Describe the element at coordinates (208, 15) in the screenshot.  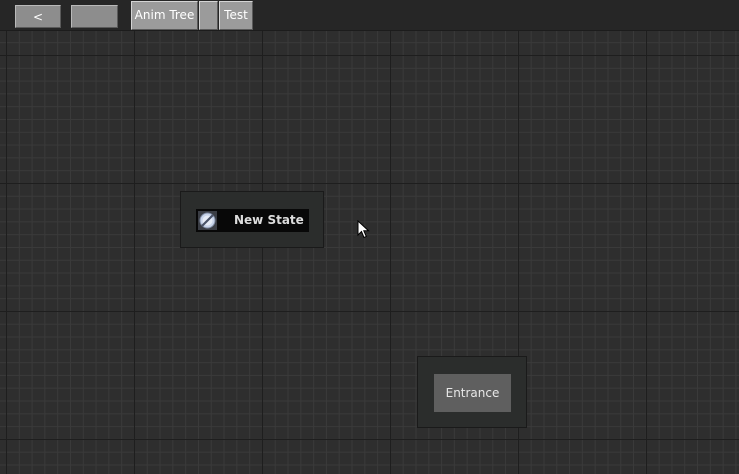
I see `small-toolbar-button` at that location.